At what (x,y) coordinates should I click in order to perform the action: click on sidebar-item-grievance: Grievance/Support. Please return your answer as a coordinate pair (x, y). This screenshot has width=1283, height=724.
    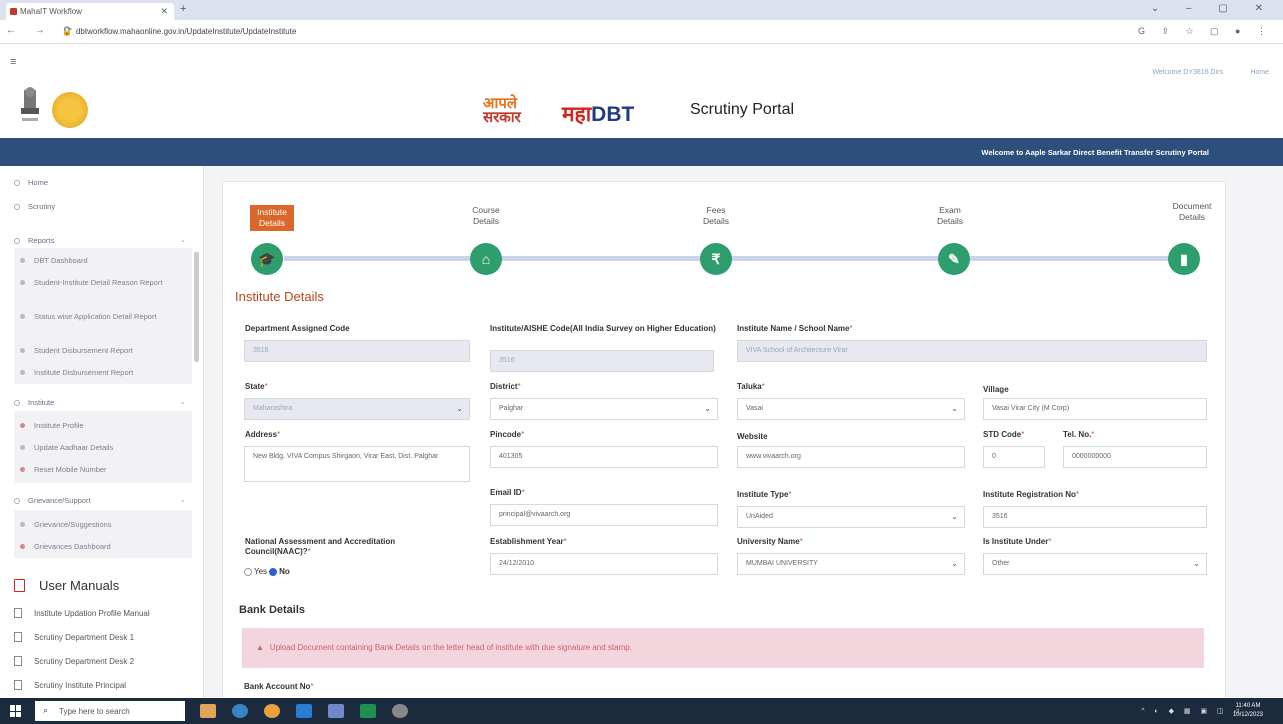
    Looking at the image, I should click on (52, 500).